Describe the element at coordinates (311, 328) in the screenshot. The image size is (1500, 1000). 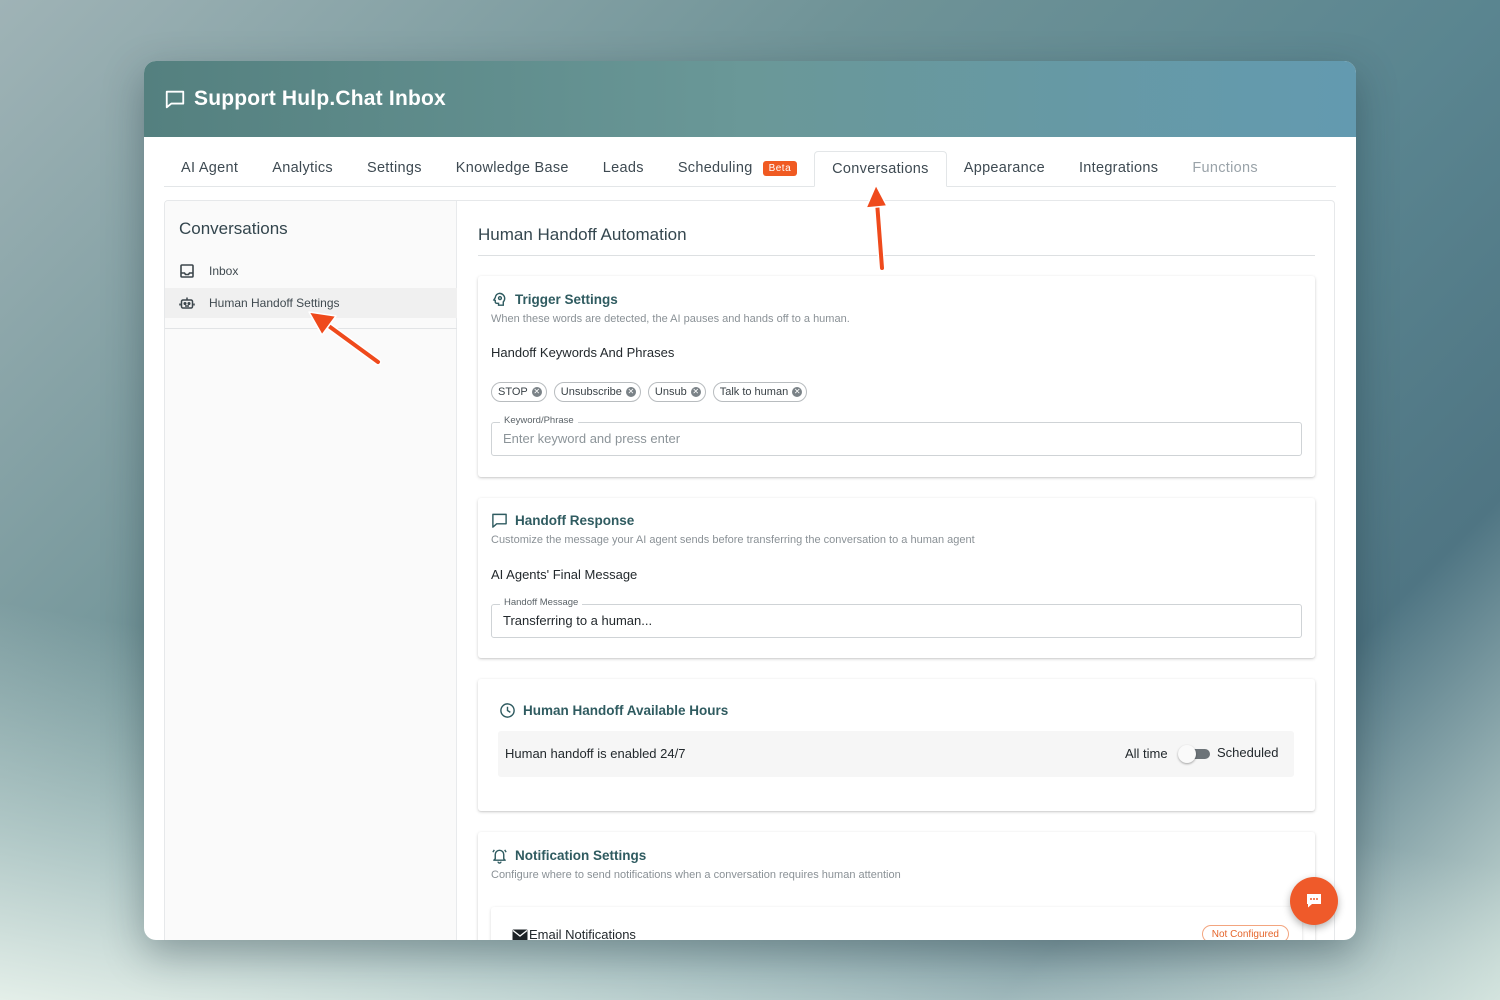
I see `sidebar-divider` at that location.